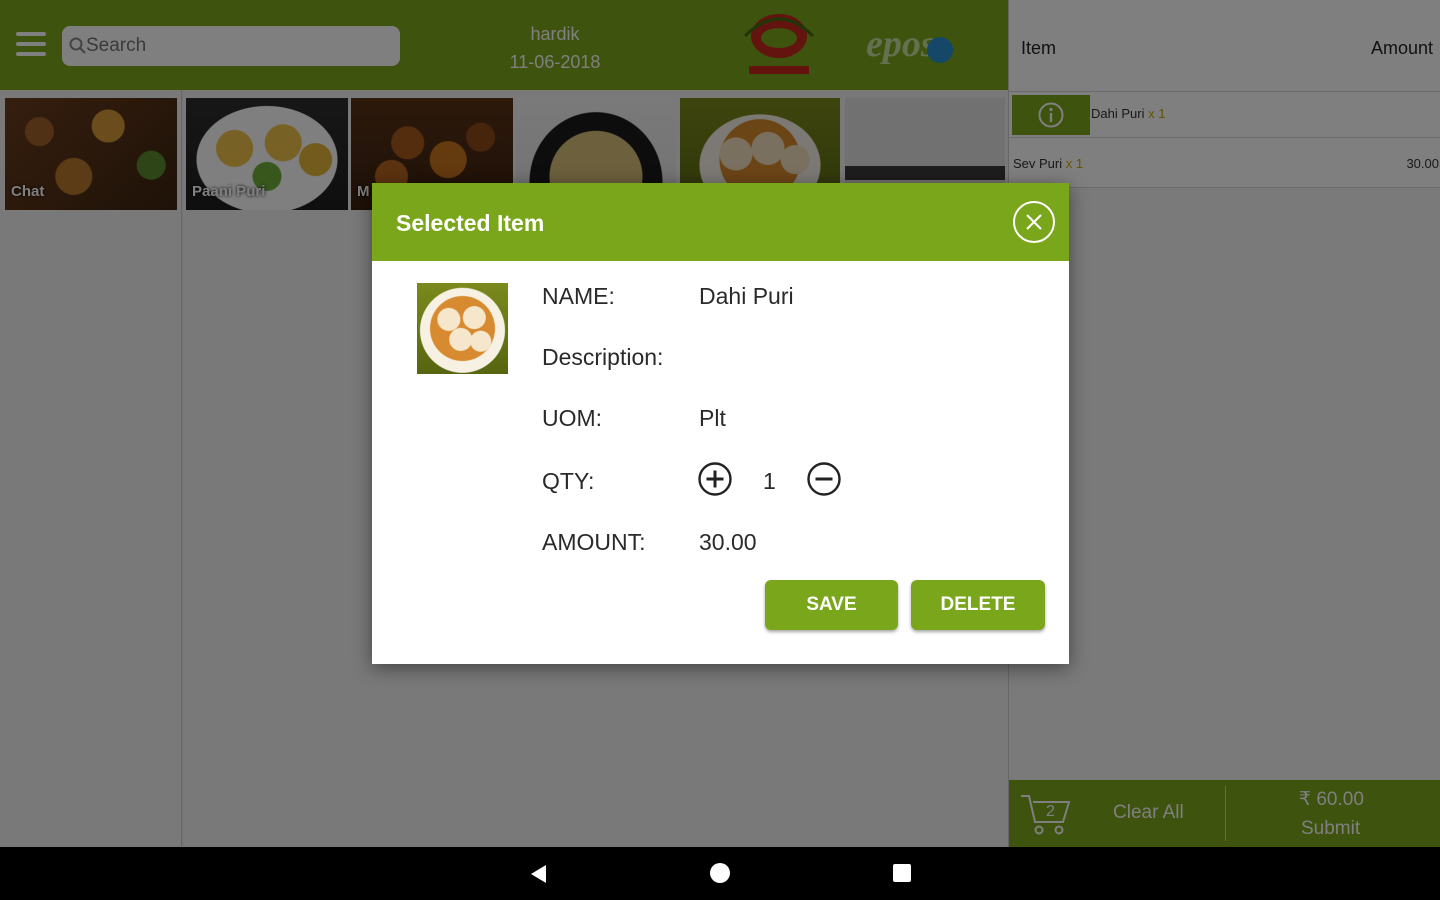 This screenshot has height=900, width=1440. Describe the element at coordinates (594, 542) in the screenshot. I see `amount-label: AMOUNT:` at that location.